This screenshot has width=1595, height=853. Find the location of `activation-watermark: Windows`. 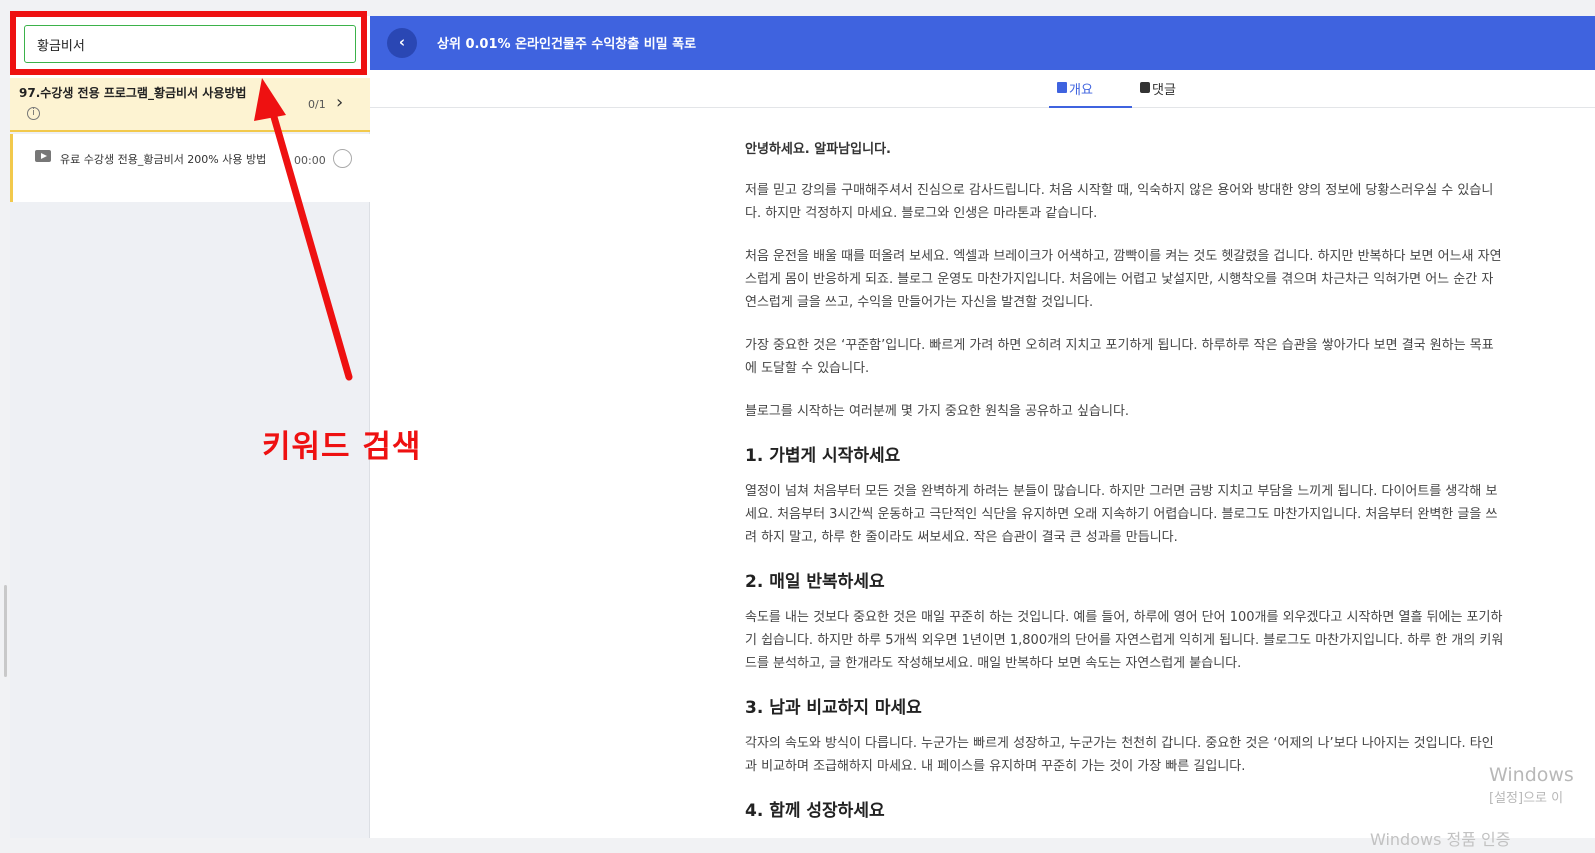

activation-watermark: Windows is located at coordinates (1531, 775).